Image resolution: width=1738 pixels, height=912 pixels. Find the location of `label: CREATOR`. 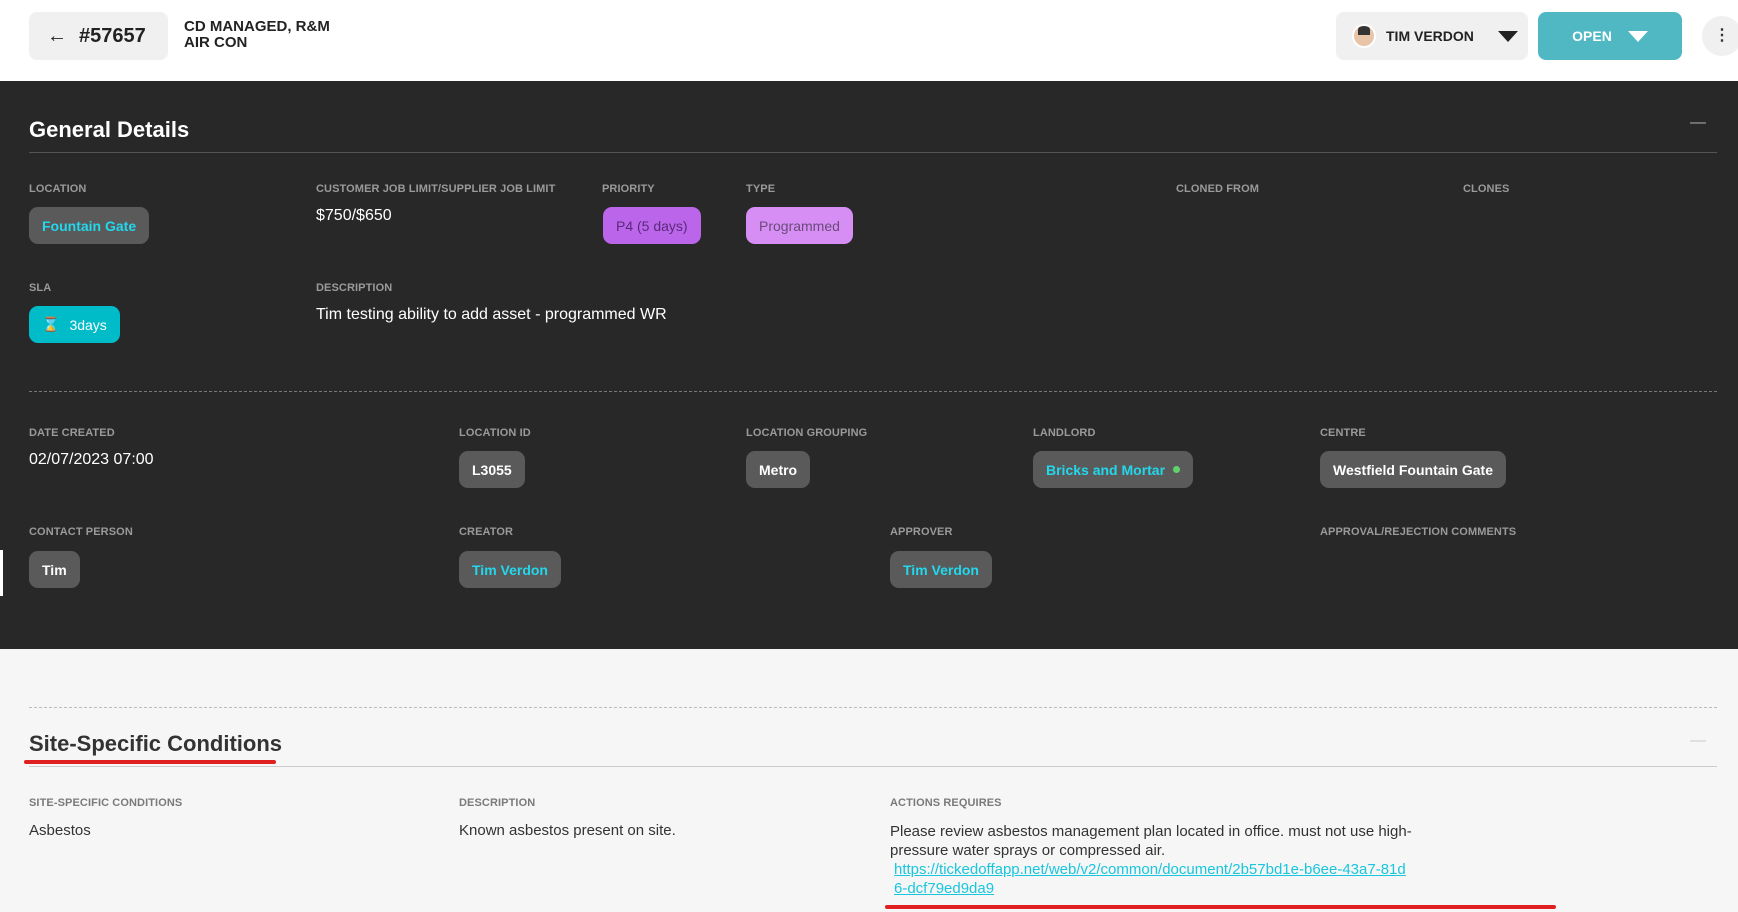

label: CREATOR is located at coordinates (486, 532).